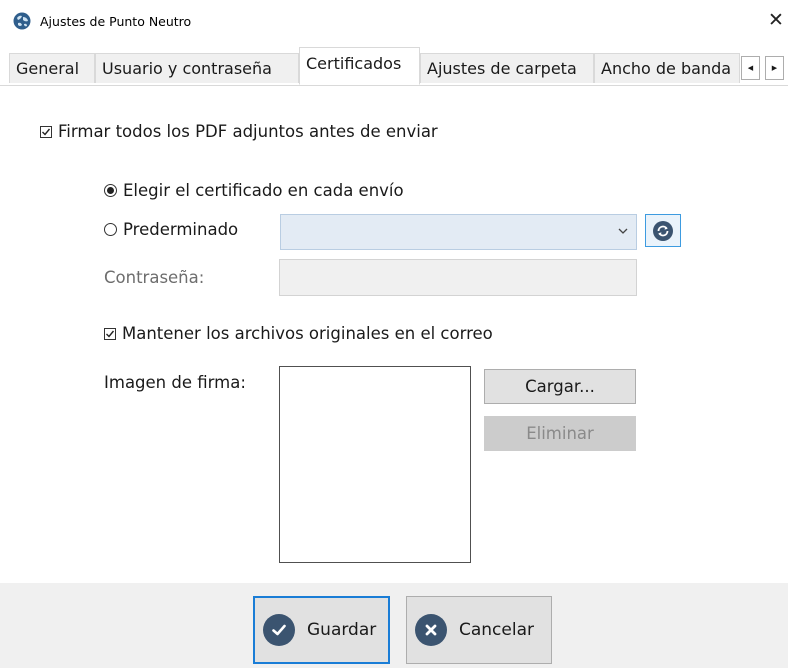  Describe the element at coordinates (560, 433) in the screenshot. I see `delete-signature-button: Eliminar` at that location.